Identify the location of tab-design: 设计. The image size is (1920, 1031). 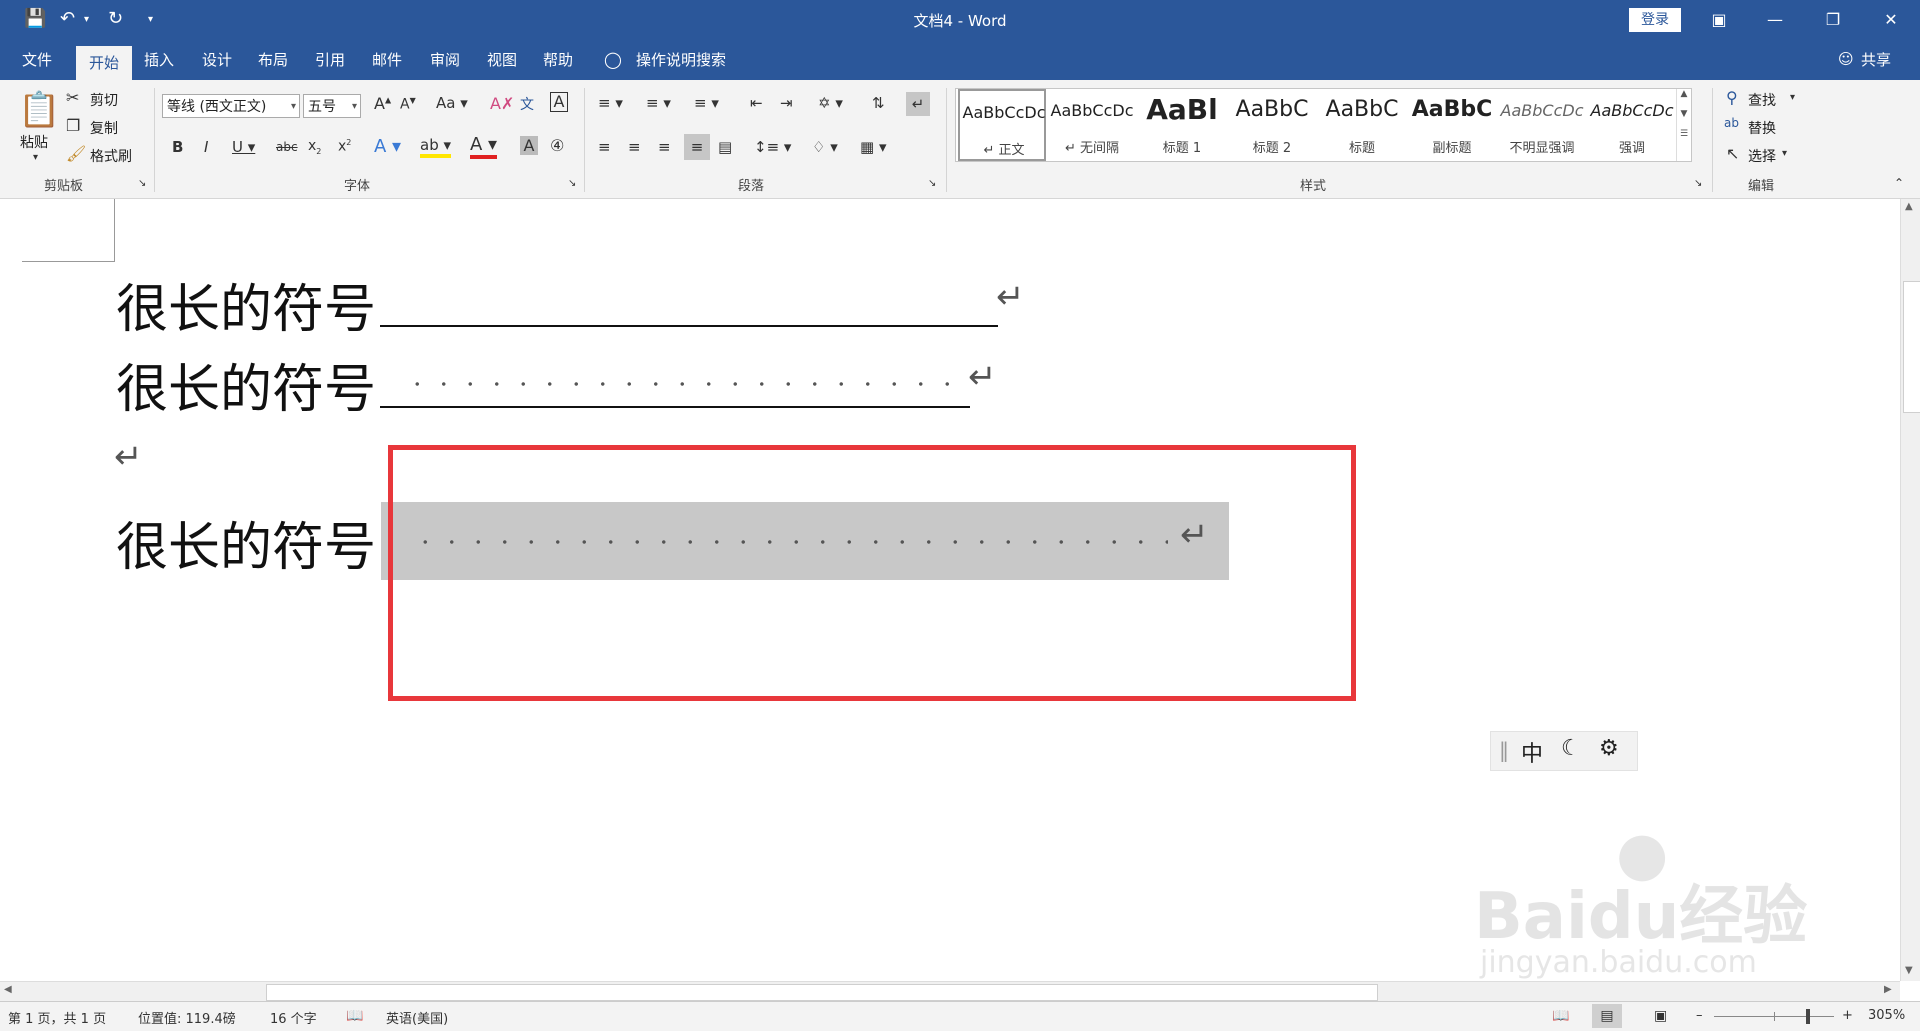
(217, 60).